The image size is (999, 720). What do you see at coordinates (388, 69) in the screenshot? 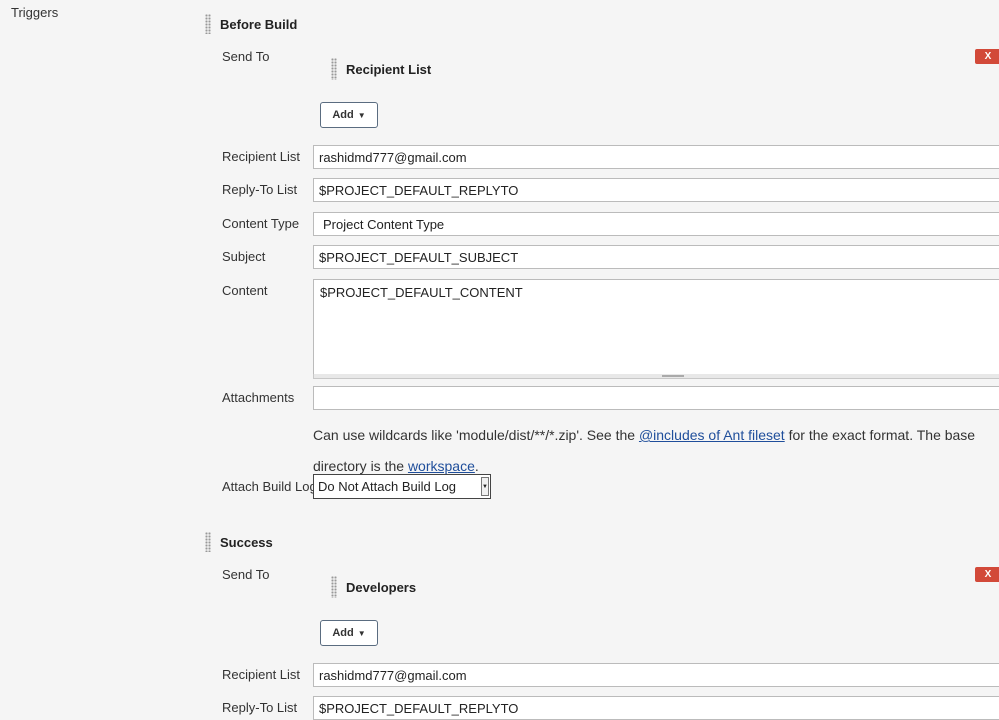
I see `recipient-type-title: Recipient List` at bounding box center [388, 69].